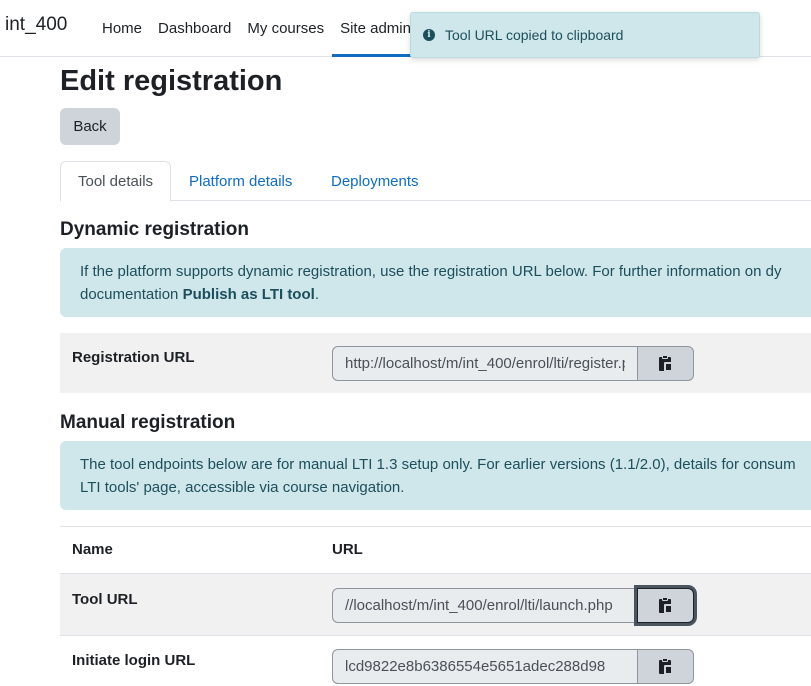 This screenshot has width=811, height=686. Describe the element at coordinates (90, 126) in the screenshot. I see `back-button: Back` at that location.